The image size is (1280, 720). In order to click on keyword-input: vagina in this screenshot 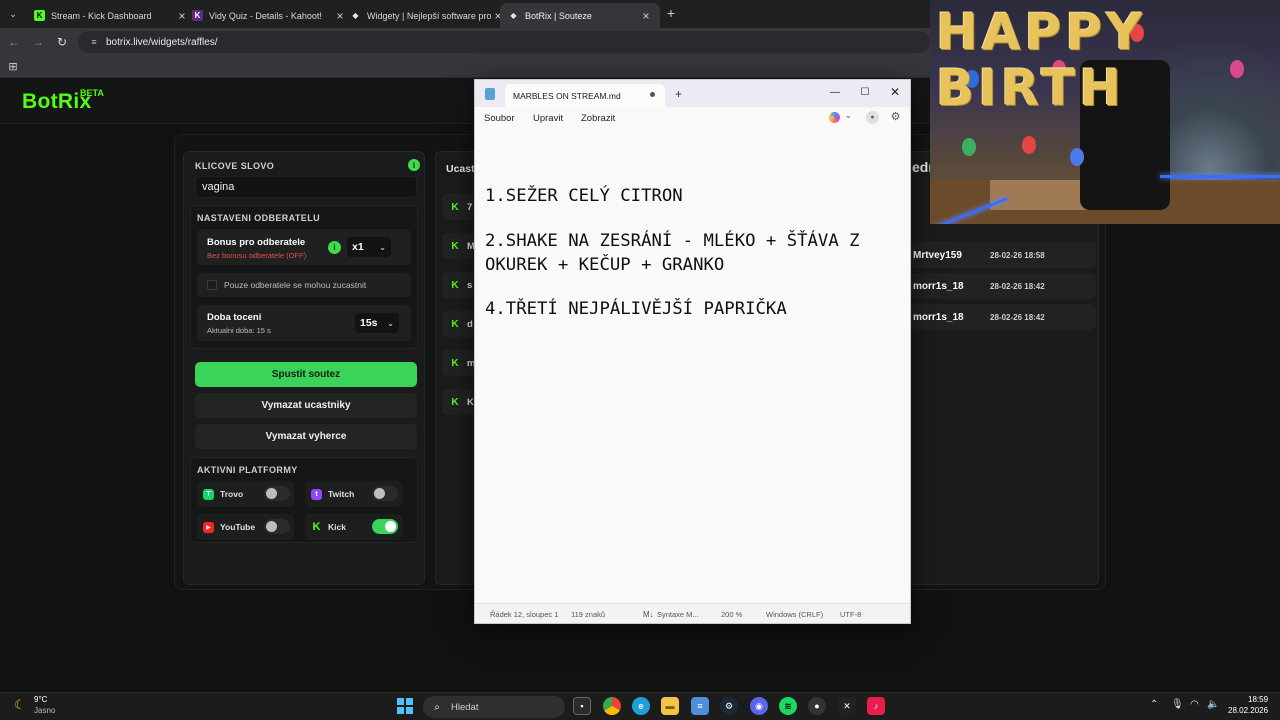, I will do `click(306, 187)`.